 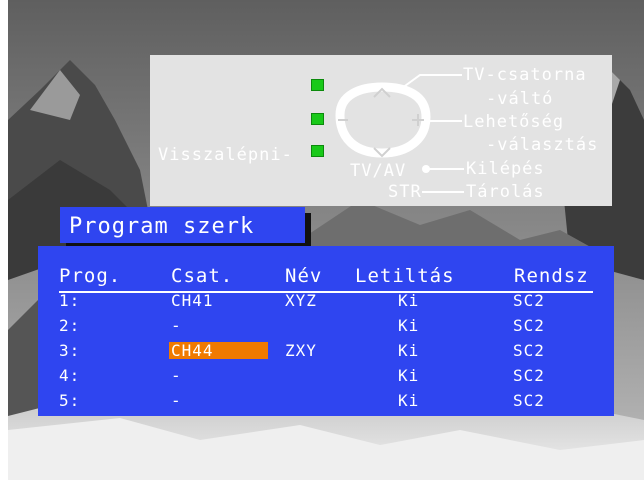 I want to click on row-3-csat: CH44, so click(x=192, y=351).